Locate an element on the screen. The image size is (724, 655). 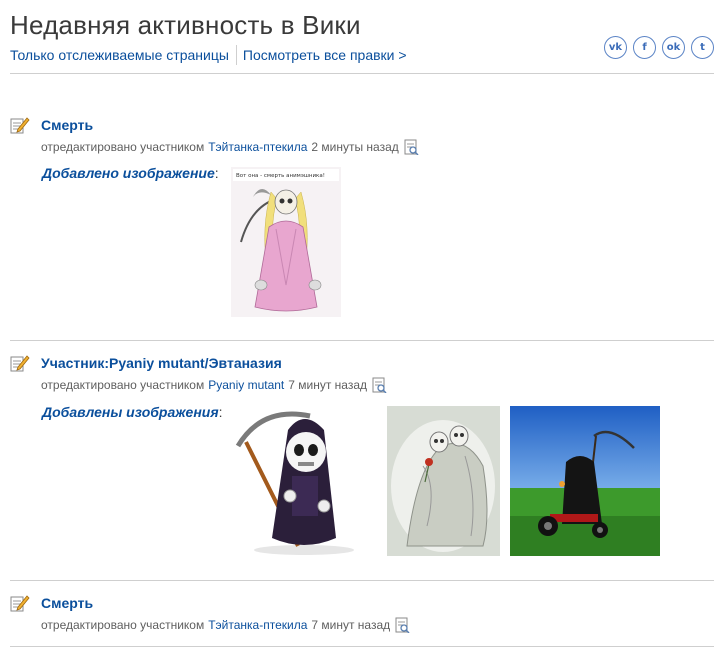
facebook-share-icon: f is located at coordinates (644, 47).